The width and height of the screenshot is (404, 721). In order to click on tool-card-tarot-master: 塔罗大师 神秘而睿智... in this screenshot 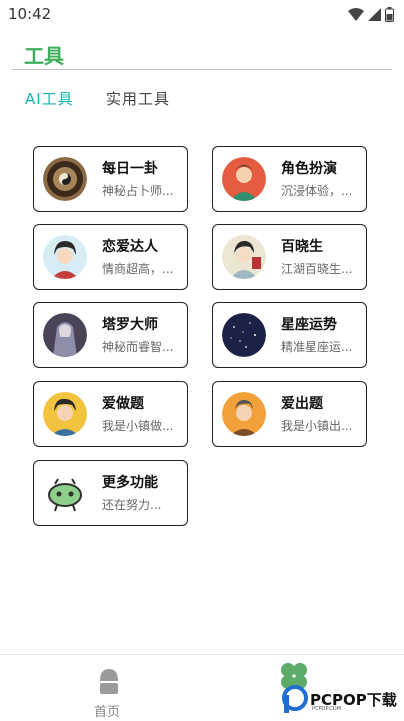, I will do `click(110, 335)`.